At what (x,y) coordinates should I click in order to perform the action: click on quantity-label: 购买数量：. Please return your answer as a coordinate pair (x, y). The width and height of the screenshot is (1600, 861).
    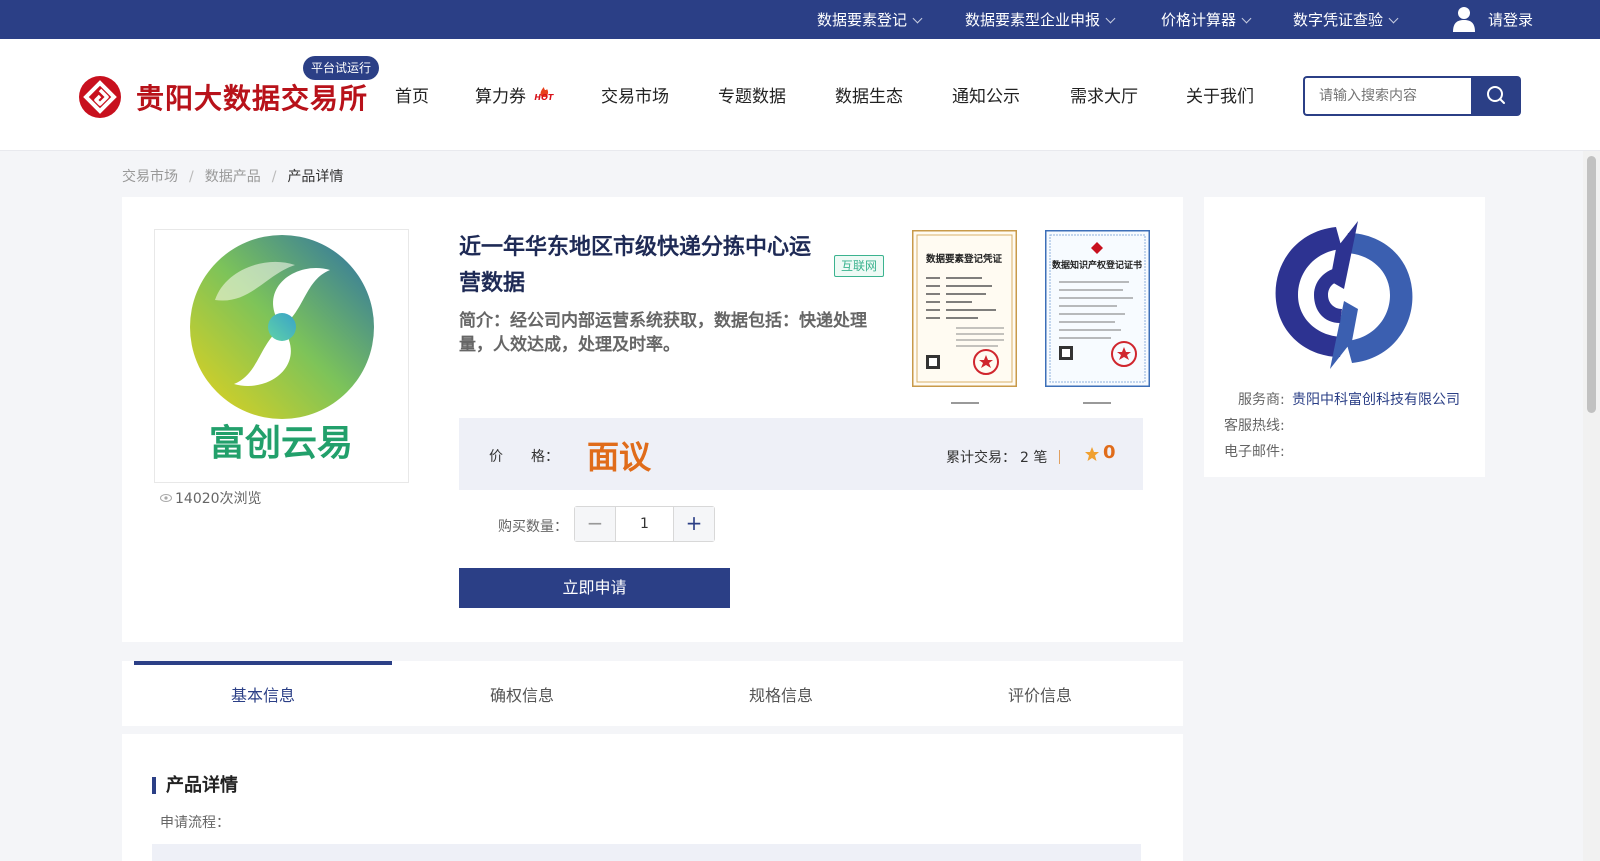
    Looking at the image, I should click on (533, 527).